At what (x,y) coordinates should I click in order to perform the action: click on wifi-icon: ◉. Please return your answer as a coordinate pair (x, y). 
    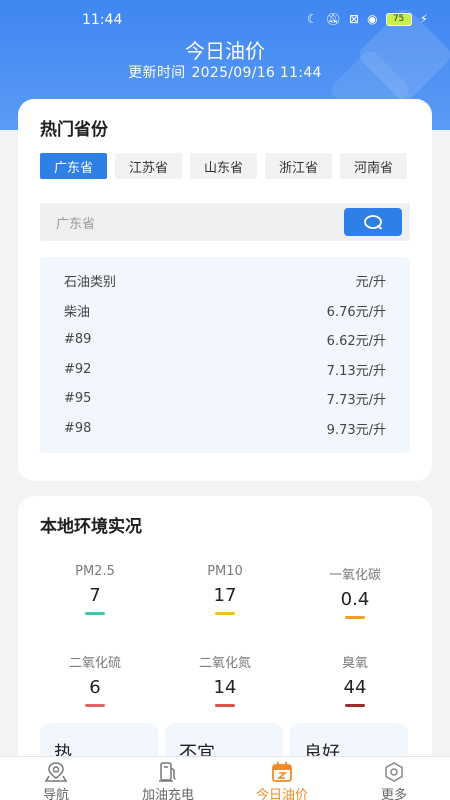
    Looking at the image, I should click on (372, 19).